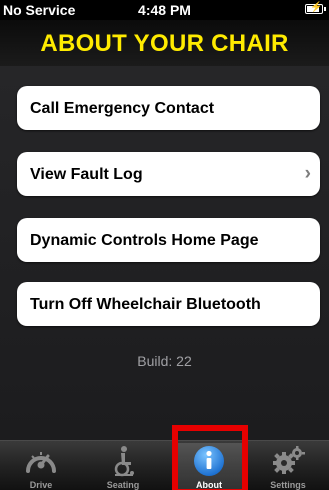  Describe the element at coordinates (209, 485) in the screenshot. I see `tab-label: About` at that location.